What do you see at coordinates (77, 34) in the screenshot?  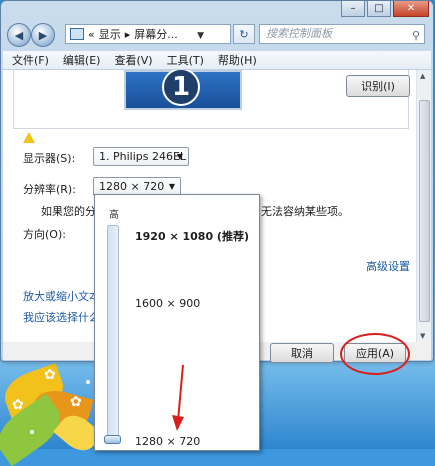 I see `control-panel-icon` at bounding box center [77, 34].